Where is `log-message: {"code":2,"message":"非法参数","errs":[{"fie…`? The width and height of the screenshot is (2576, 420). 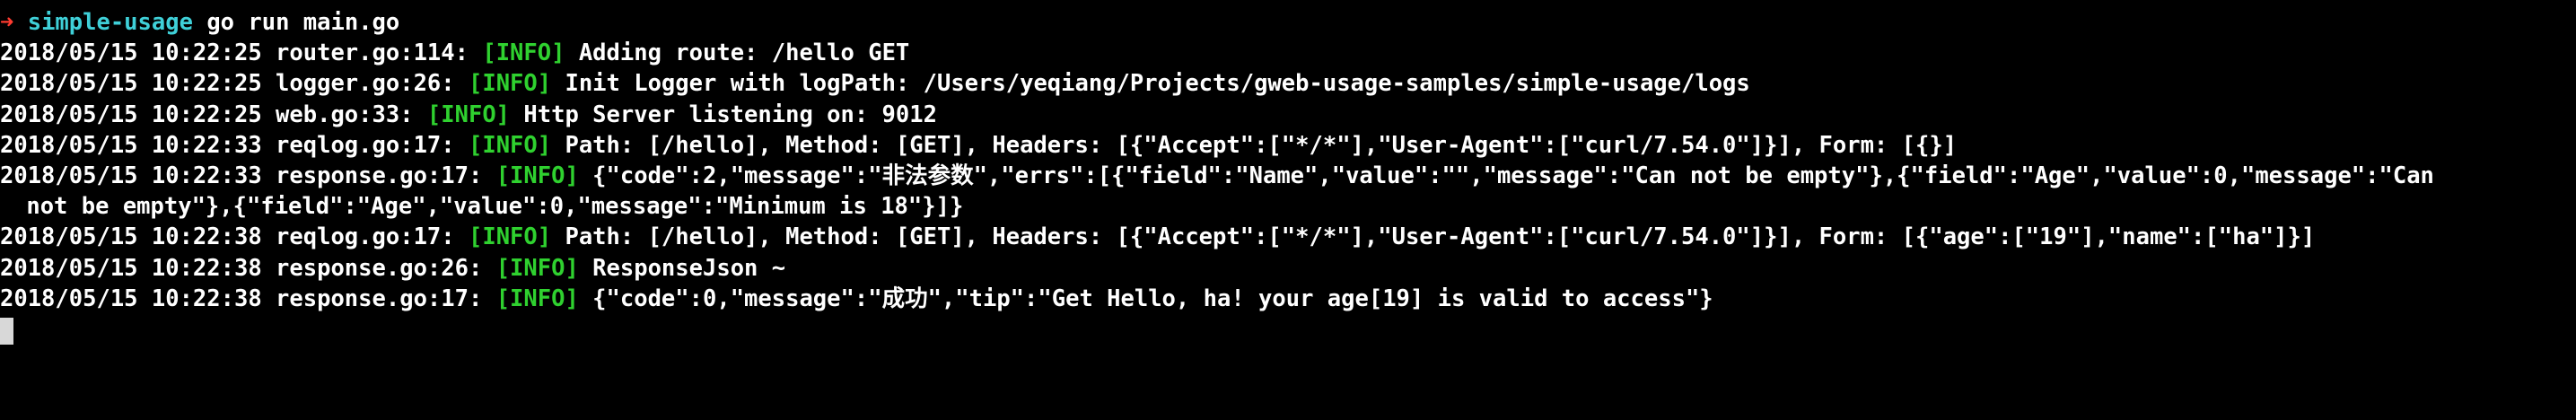 log-message: {"code":2,"message":"非法参数","errs":[{"fie… is located at coordinates (1506, 175).